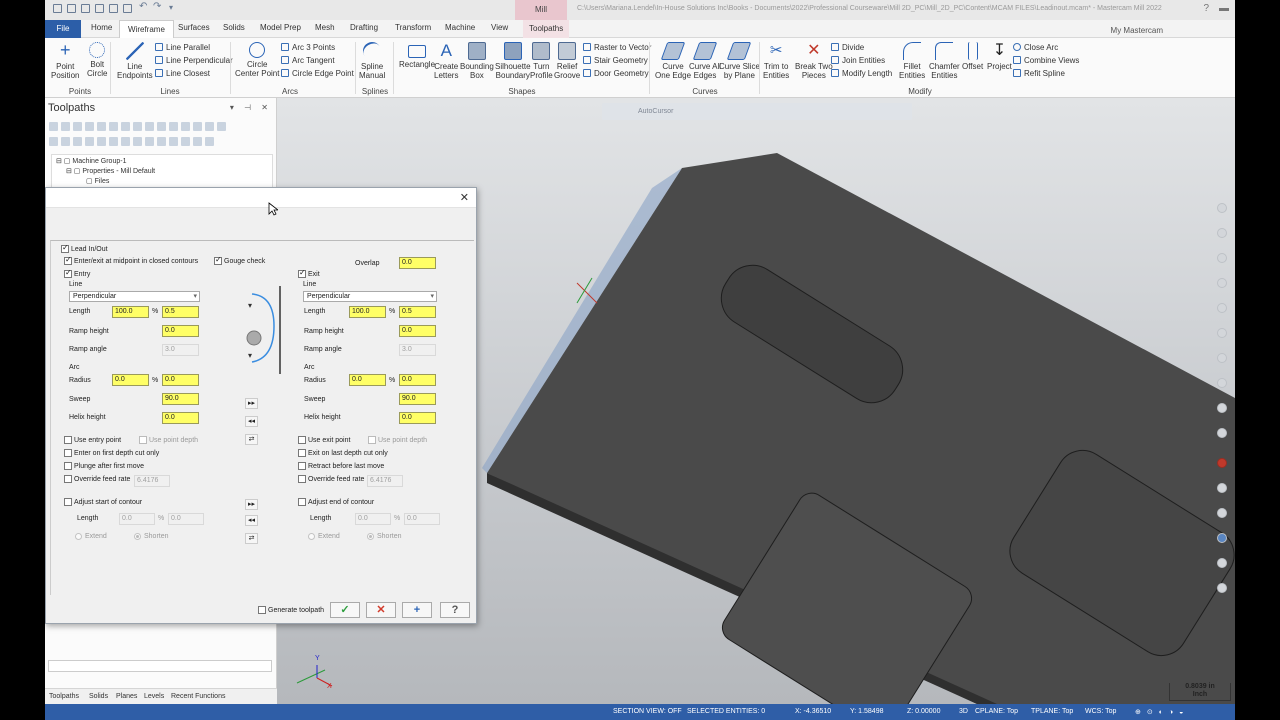  What do you see at coordinates (97, 181) in the screenshot?
I see `tree-item-files: ▢ Files` at bounding box center [97, 181].